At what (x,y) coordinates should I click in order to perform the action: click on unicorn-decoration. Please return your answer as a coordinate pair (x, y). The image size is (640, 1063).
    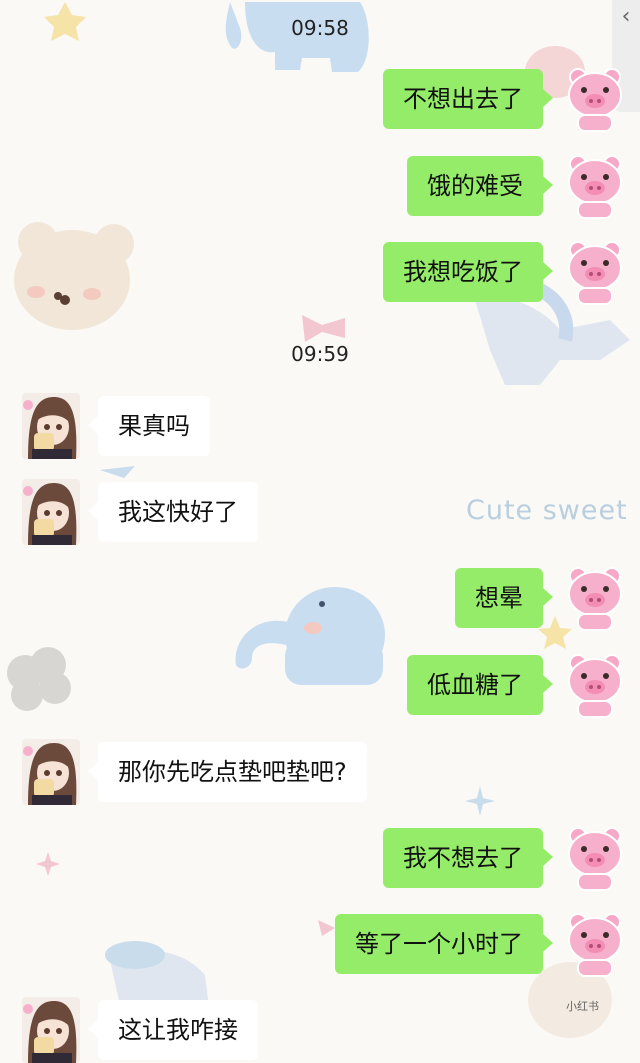
    Looking at the image, I should click on (552, 340).